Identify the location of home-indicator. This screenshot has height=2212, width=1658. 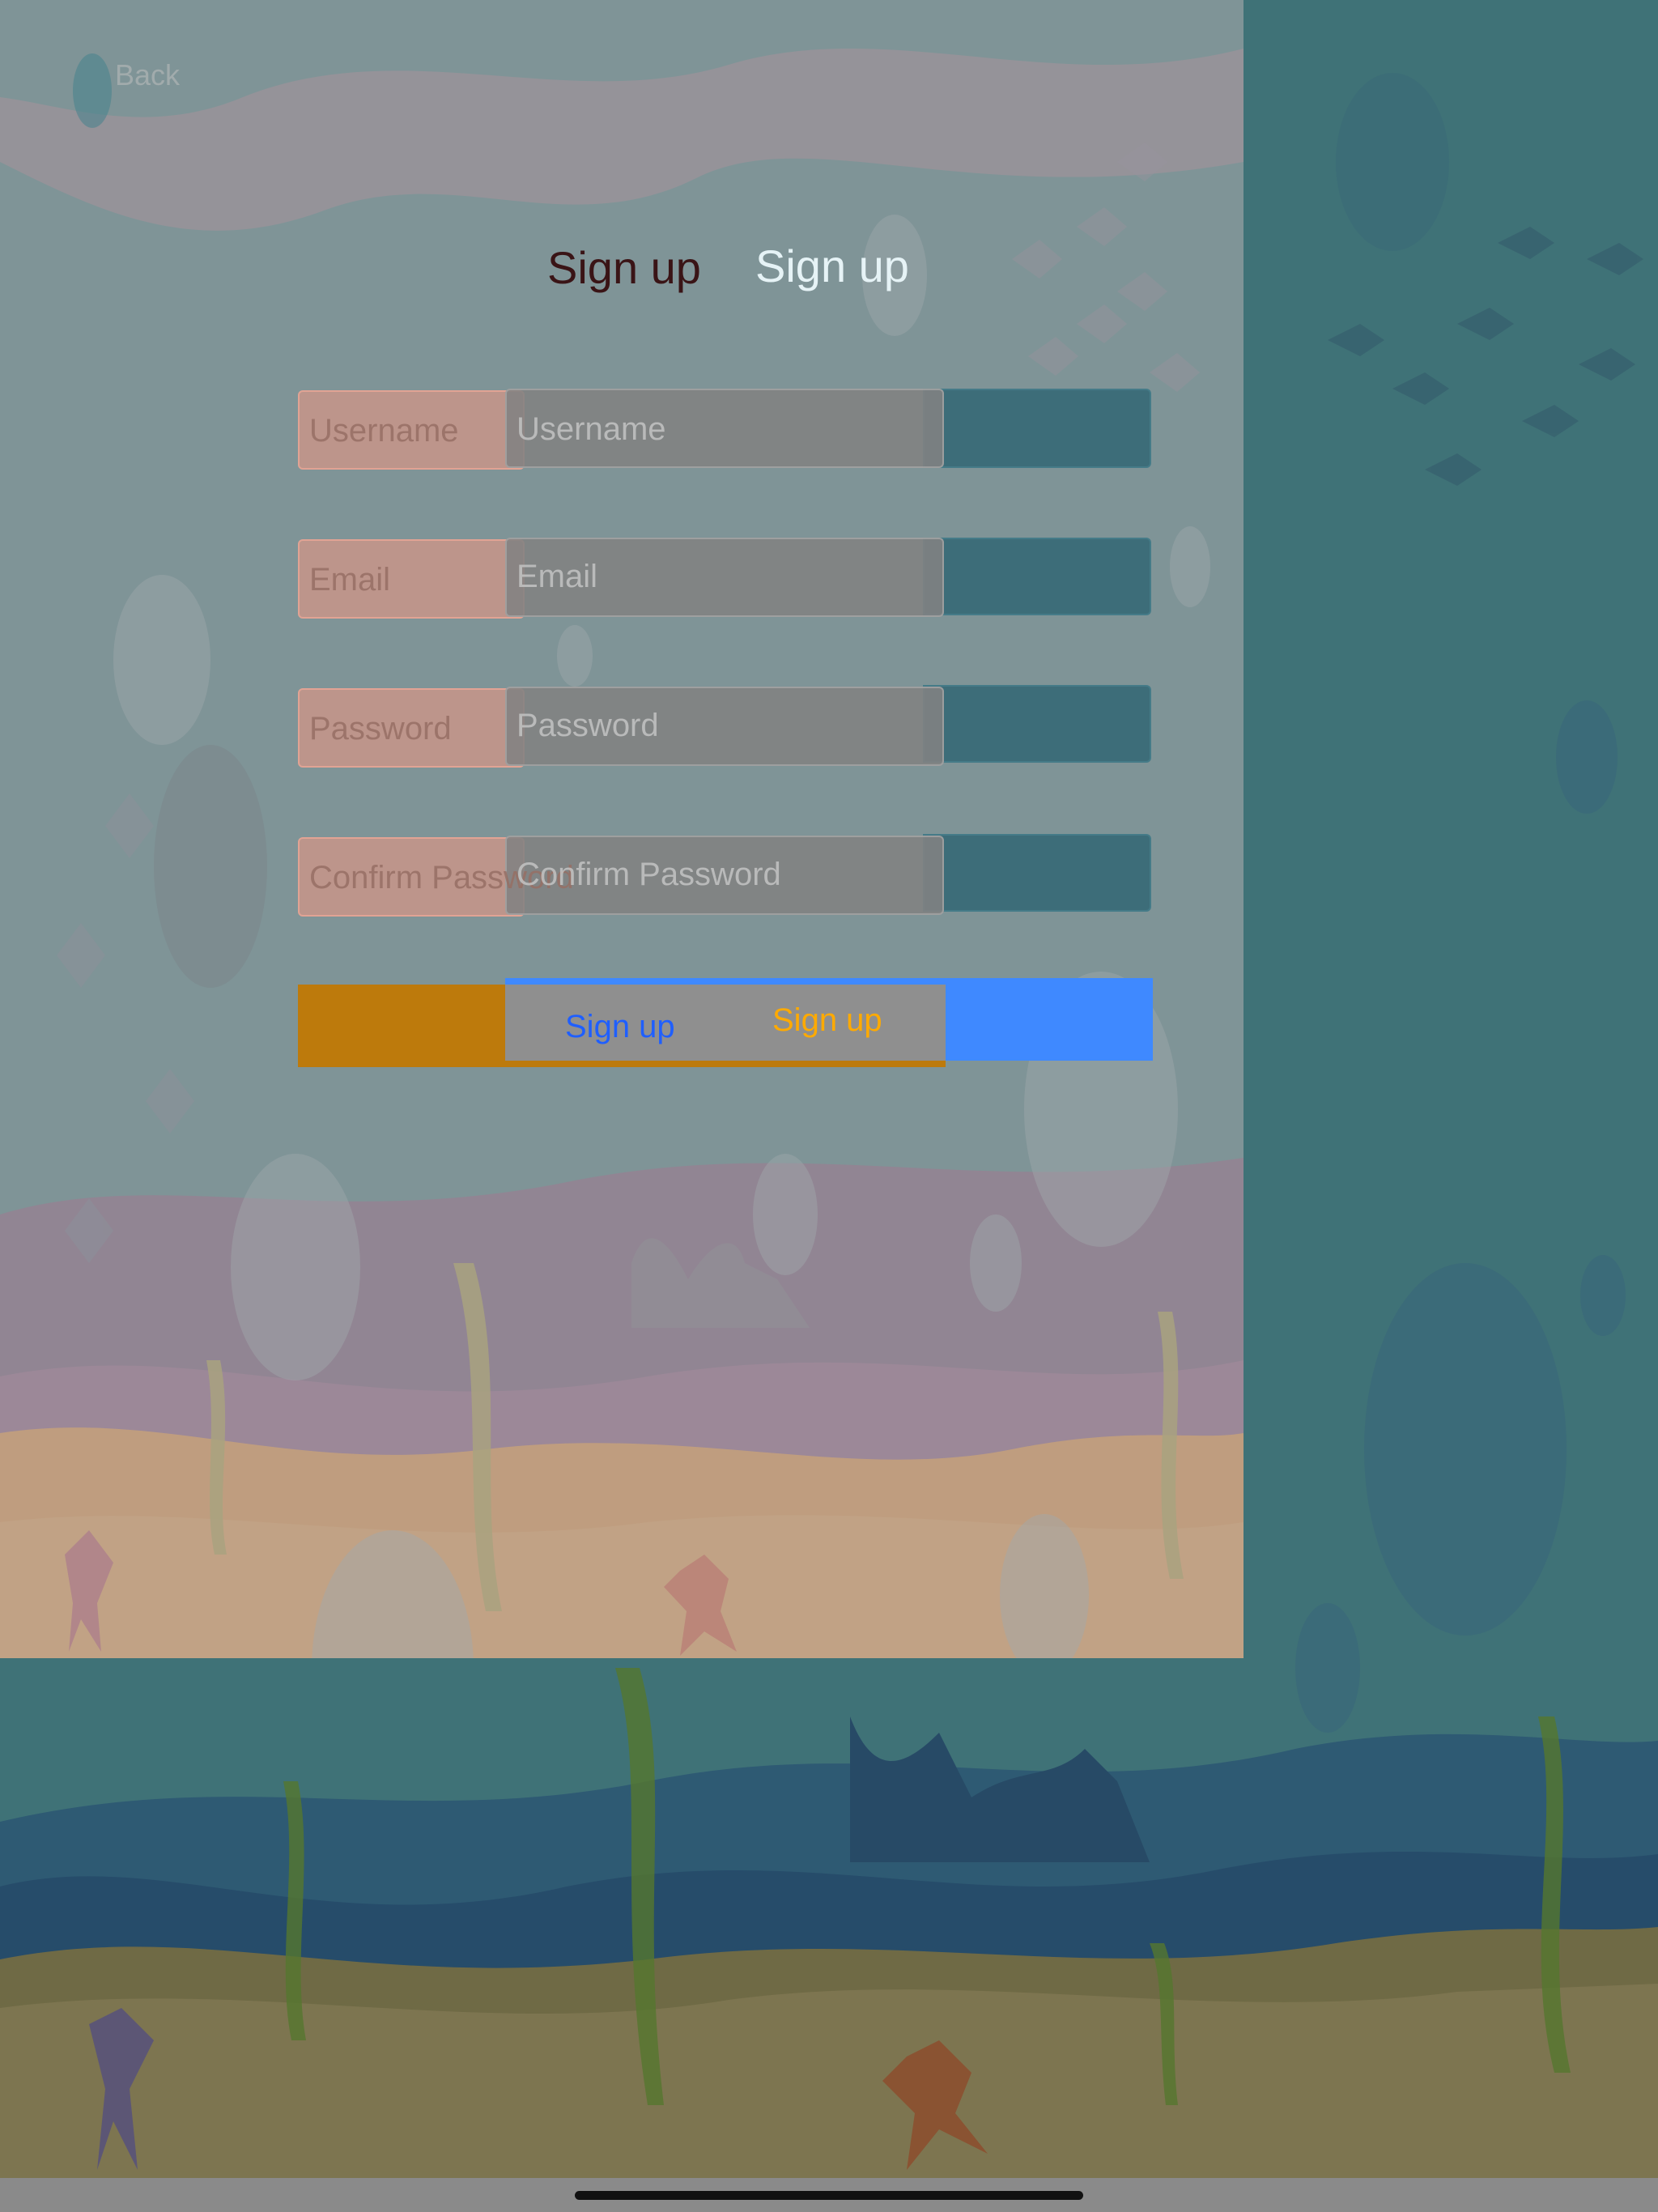
(829, 2196).